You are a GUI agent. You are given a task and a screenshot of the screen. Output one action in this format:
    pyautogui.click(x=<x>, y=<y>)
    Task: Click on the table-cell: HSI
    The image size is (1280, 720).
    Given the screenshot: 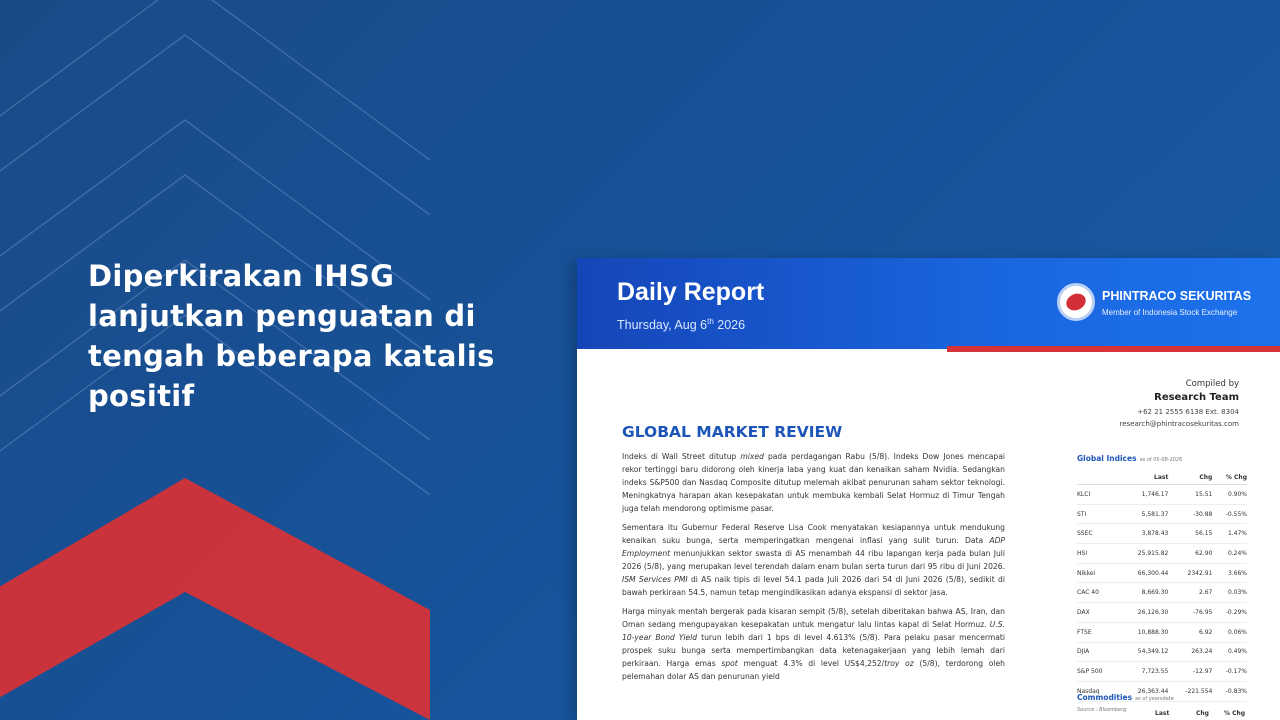 What is the action you would take?
    pyautogui.click(x=1098, y=553)
    